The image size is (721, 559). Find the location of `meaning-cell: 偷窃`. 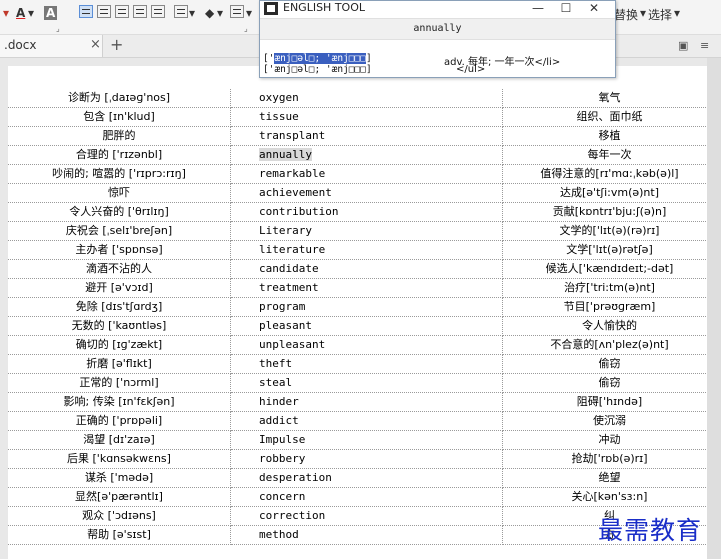

meaning-cell: 偷窃 is located at coordinates (609, 383).